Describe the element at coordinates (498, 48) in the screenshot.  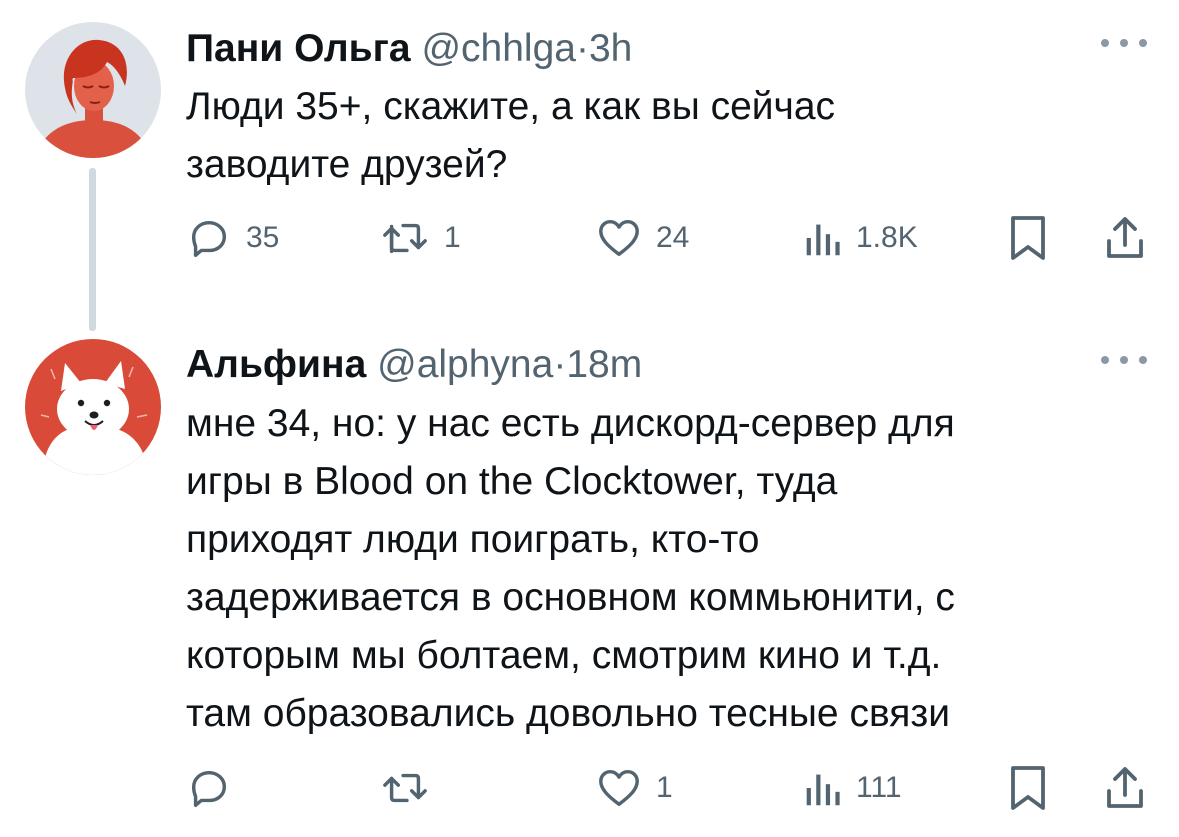
I see `user-handle: @chhlga` at that location.